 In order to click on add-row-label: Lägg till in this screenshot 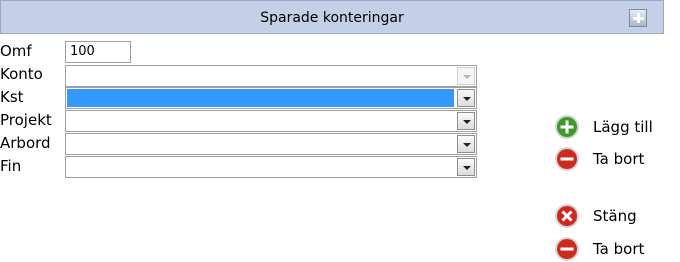, I will do `click(623, 127)`.